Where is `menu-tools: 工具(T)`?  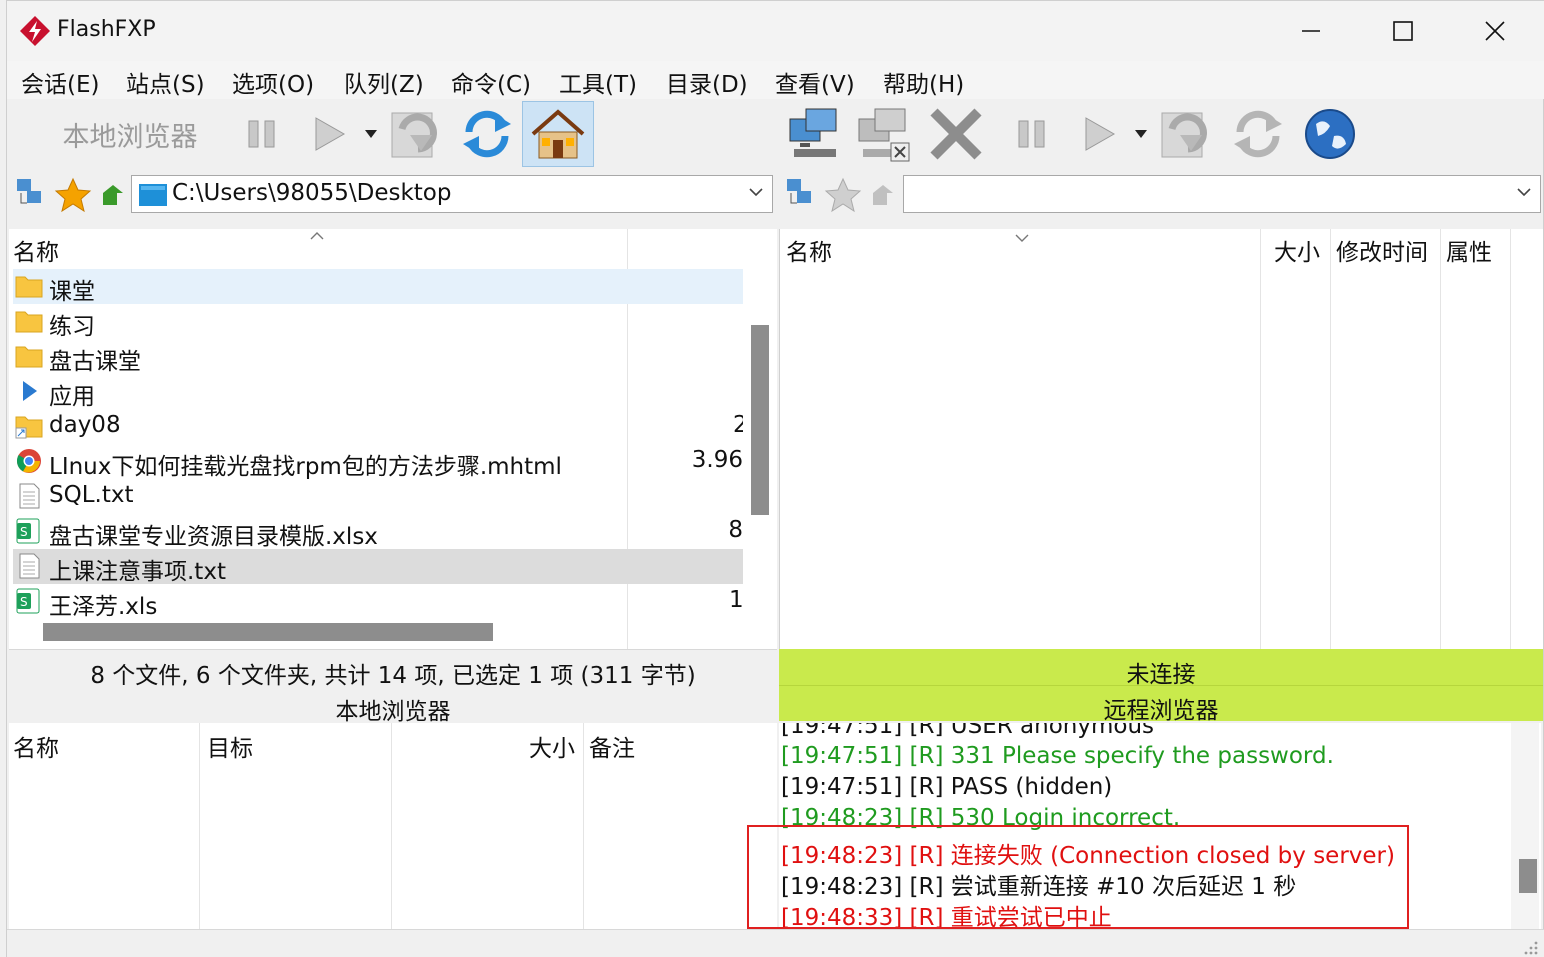
menu-tools: 工具(T) is located at coordinates (598, 82).